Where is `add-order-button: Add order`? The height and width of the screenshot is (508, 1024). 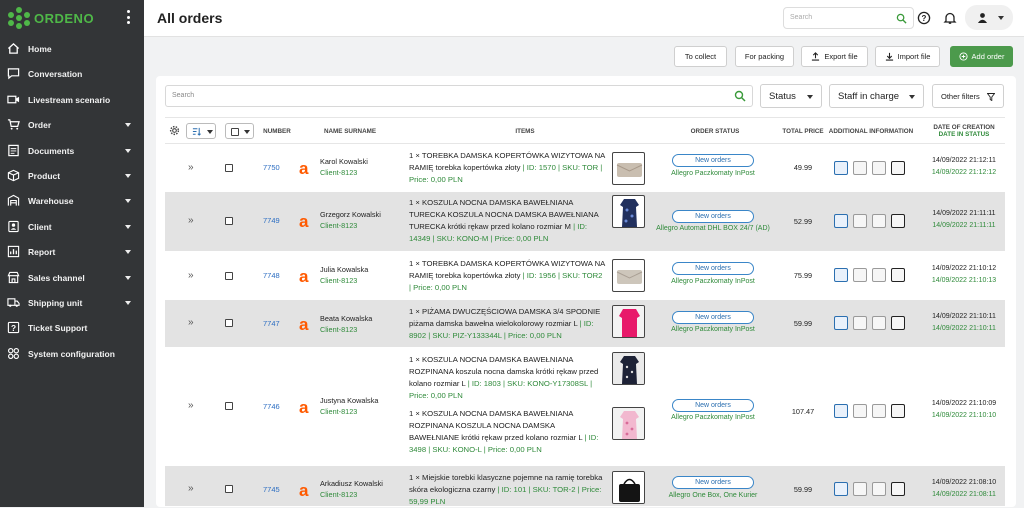 add-order-button: Add order is located at coordinates (981, 56).